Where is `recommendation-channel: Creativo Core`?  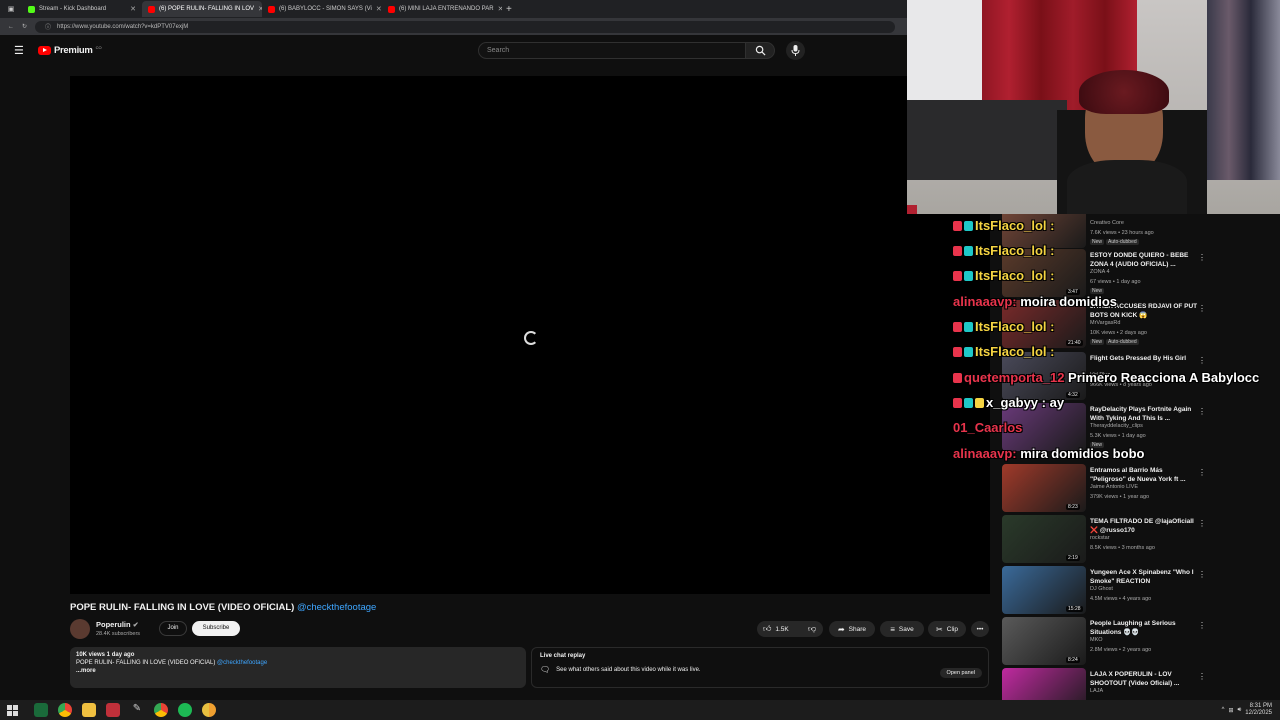
recommendation-channel: Creativo Core is located at coordinates (1107, 223).